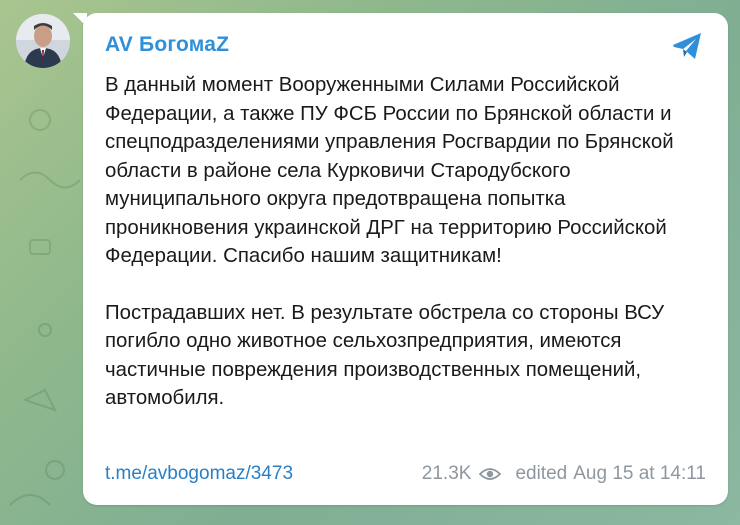  I want to click on post-link: t.me/avbogomaz/3473, so click(199, 474).